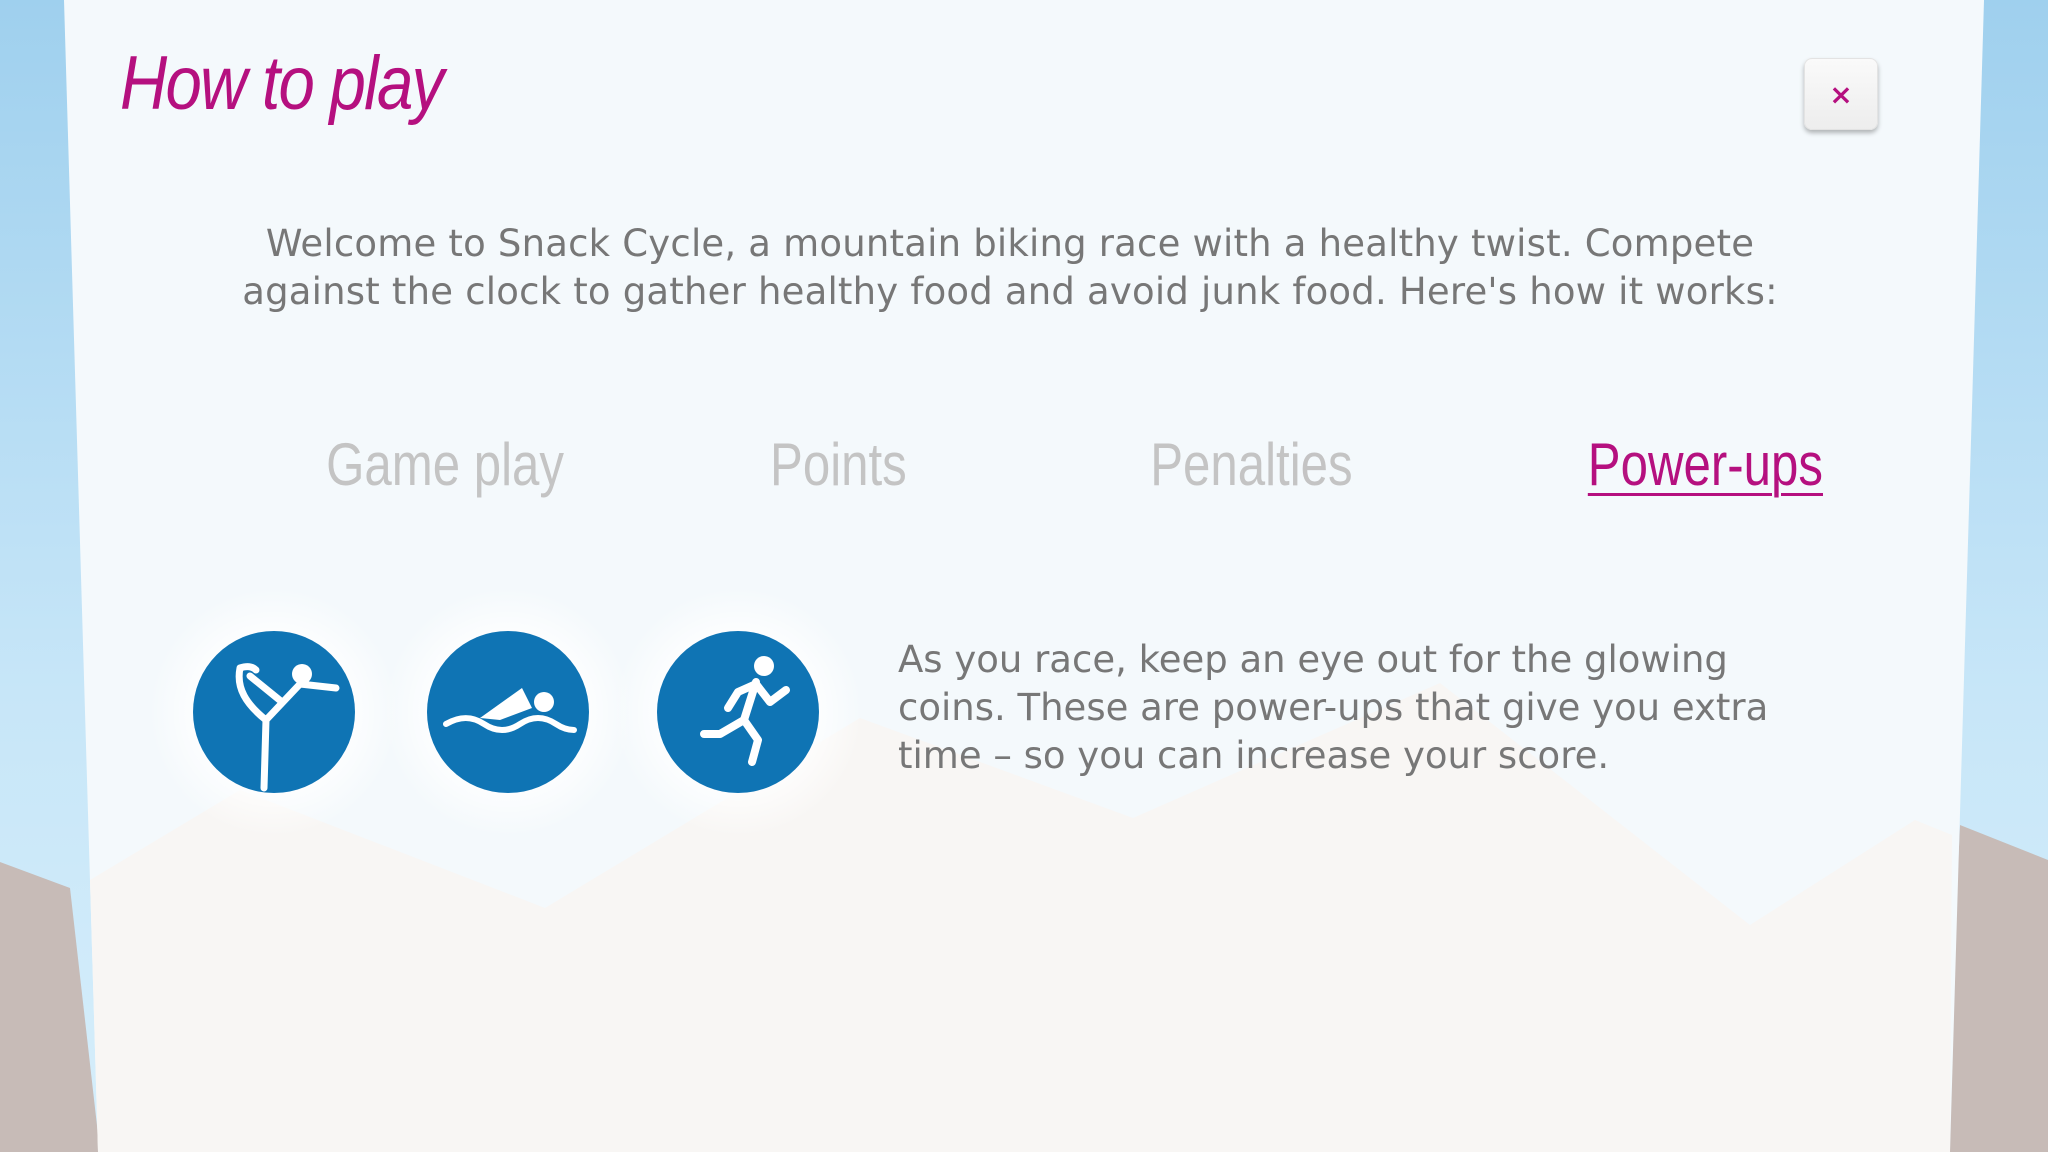 Image resolution: width=2048 pixels, height=1152 pixels. What do you see at coordinates (445, 464) in the screenshot?
I see `tab-game-play: Game play` at bounding box center [445, 464].